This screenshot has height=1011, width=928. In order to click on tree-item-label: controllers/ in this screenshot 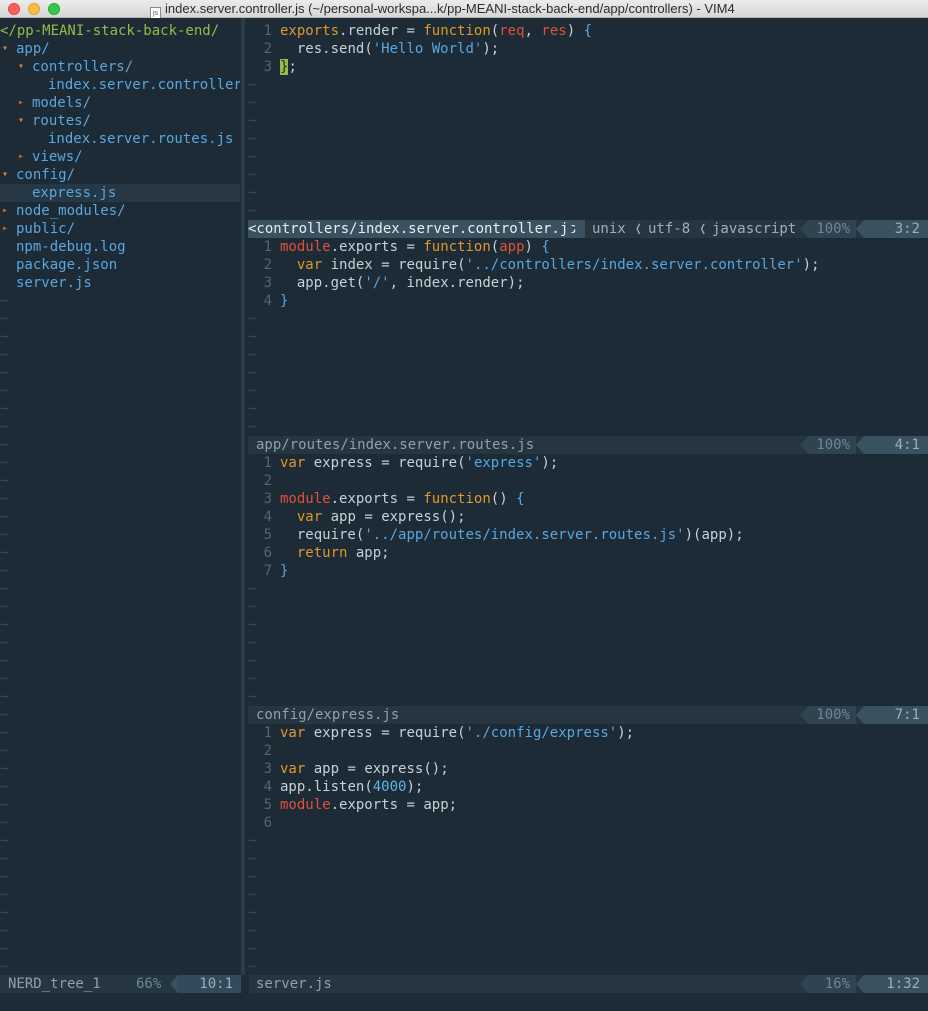, I will do `click(83, 67)`.